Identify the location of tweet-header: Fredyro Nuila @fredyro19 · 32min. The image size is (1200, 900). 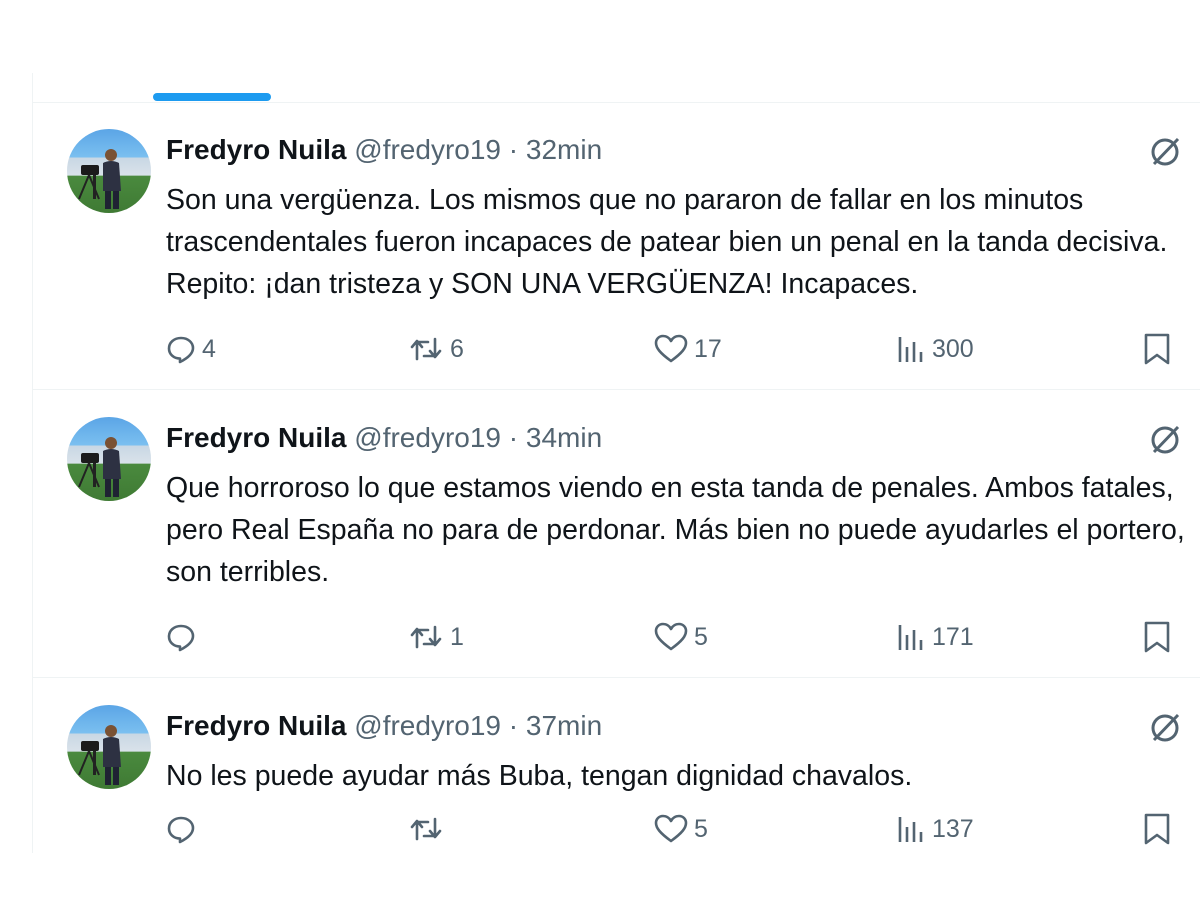
(384, 150).